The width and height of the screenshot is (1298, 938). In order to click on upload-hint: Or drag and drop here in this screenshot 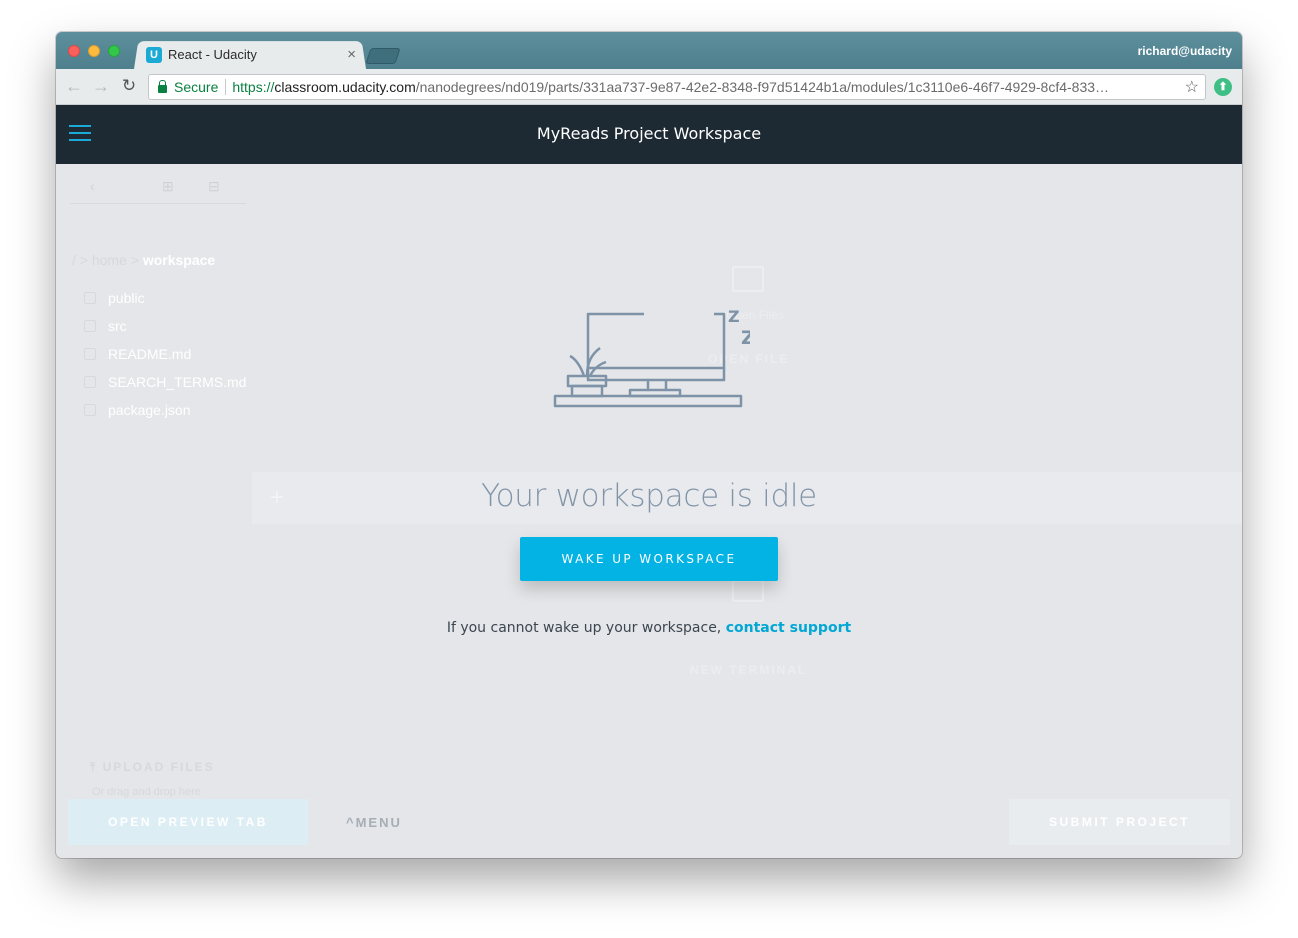, I will do `click(146, 792)`.